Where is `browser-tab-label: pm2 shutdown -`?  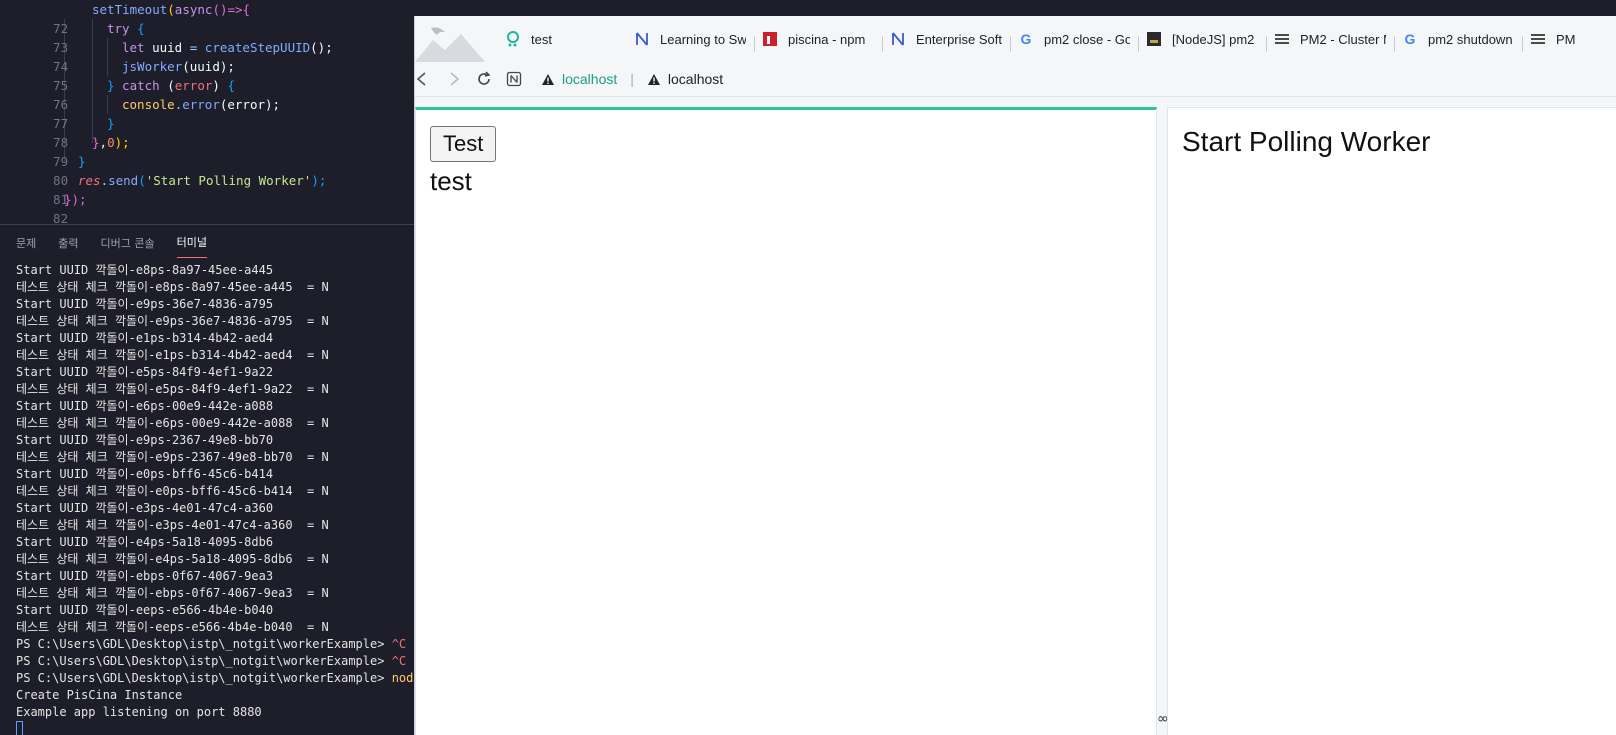 browser-tab-label: pm2 shutdown - is located at coordinates (1471, 39).